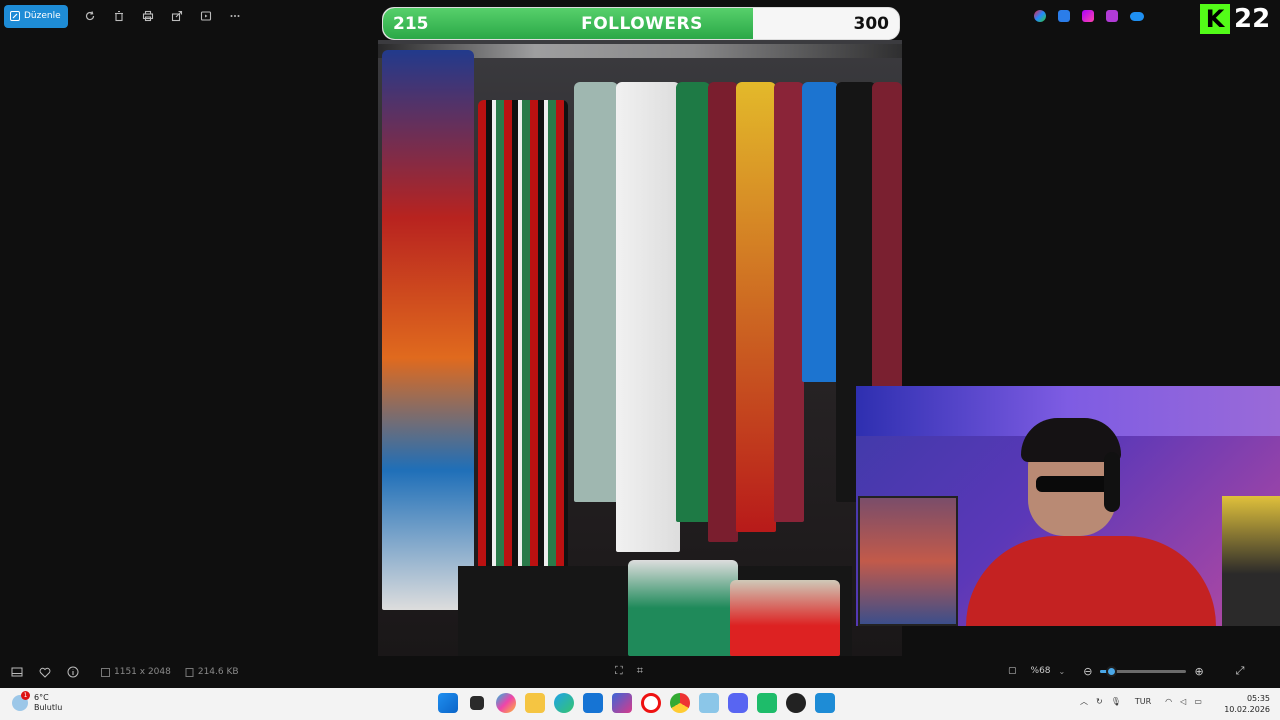 The height and width of the screenshot is (720, 1280). I want to click on webcam-dog-poster, so click(1251, 561).